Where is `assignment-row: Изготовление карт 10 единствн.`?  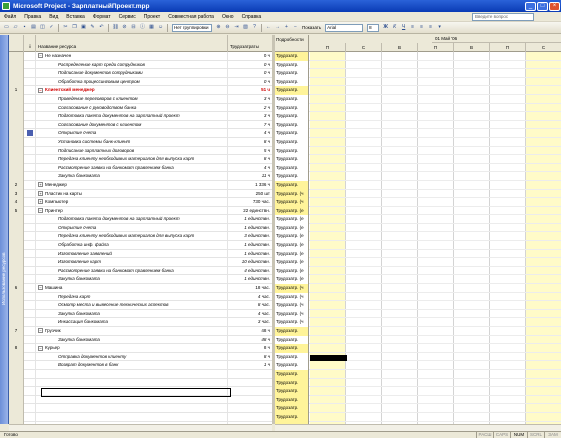
assignment-row: Изготовление карт 10 единствн. is located at coordinates (140, 262).